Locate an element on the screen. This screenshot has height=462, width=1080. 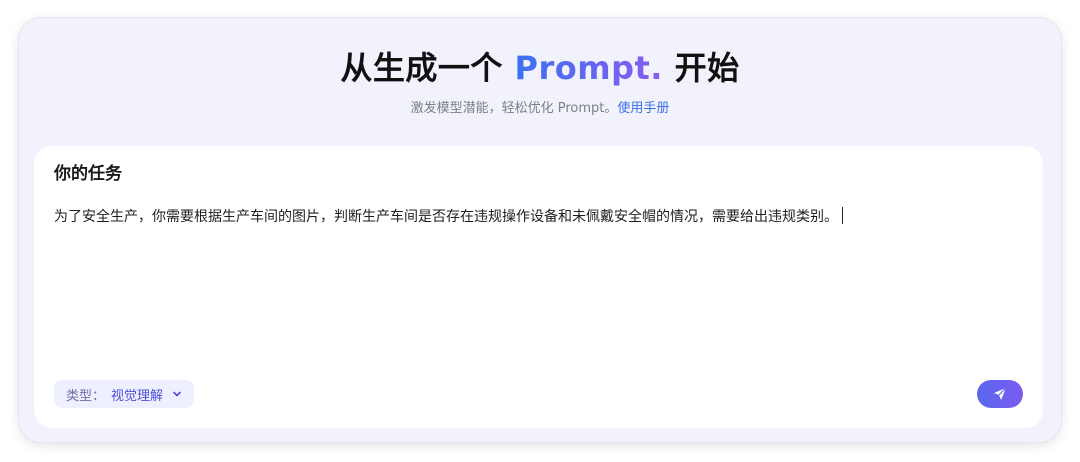
send-icon is located at coordinates (1000, 394).